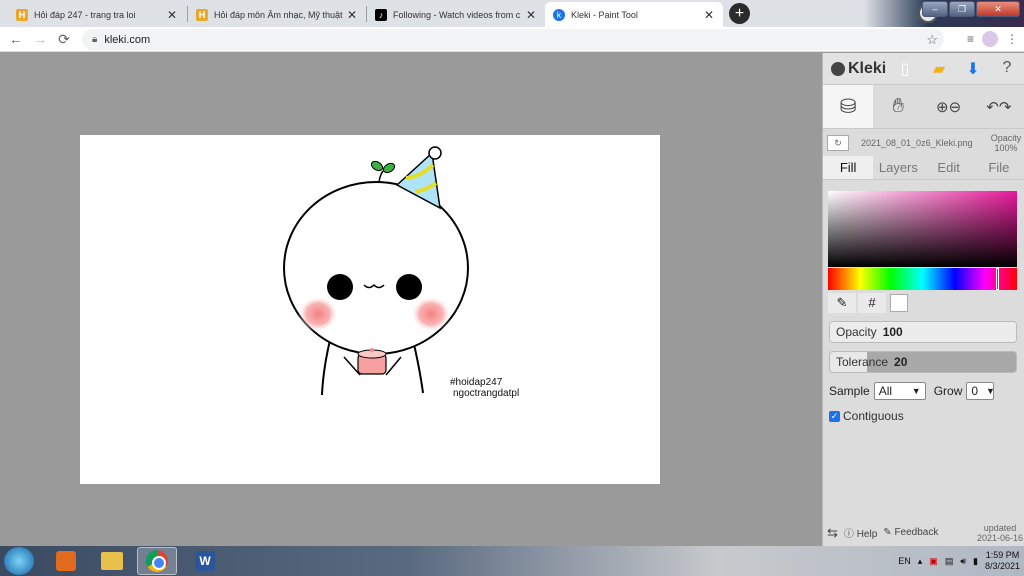 The height and width of the screenshot is (576, 1024). What do you see at coordinates (920, 561) in the screenshot?
I see `tray-expand-icon: ▴` at bounding box center [920, 561].